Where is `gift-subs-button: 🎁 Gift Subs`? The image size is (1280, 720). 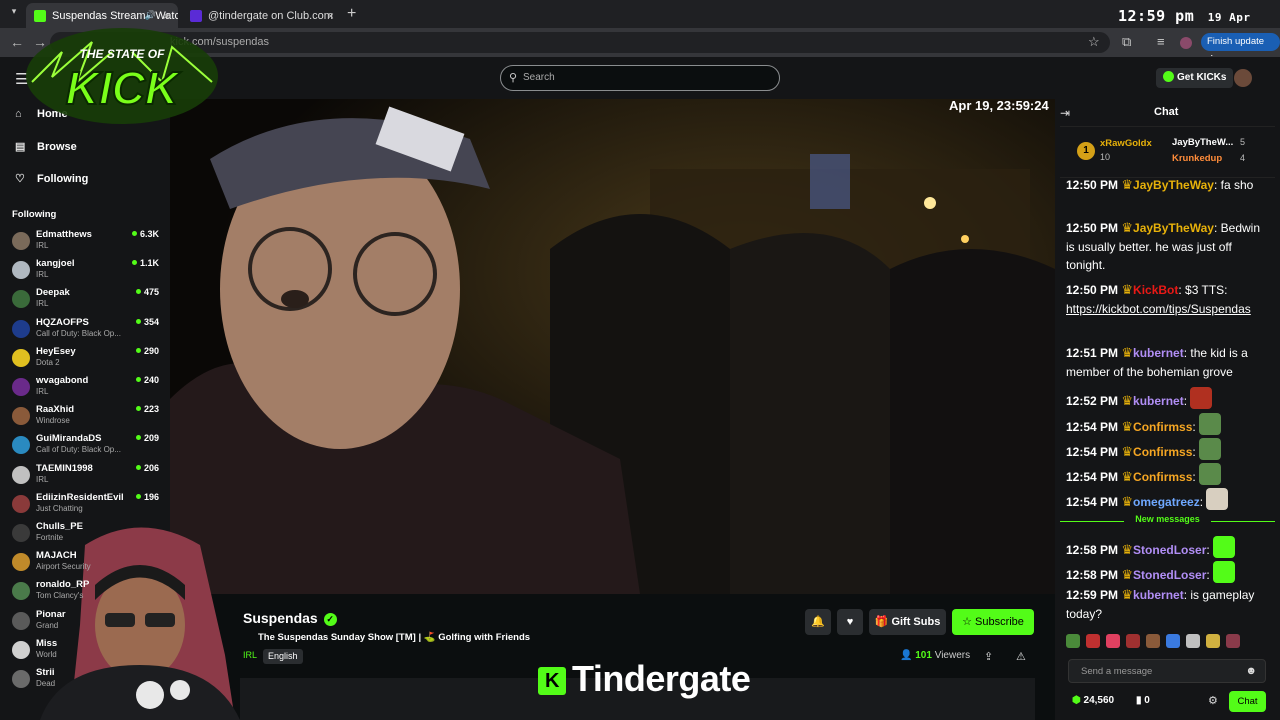
gift-subs-button: 🎁 Gift Subs is located at coordinates (907, 622).